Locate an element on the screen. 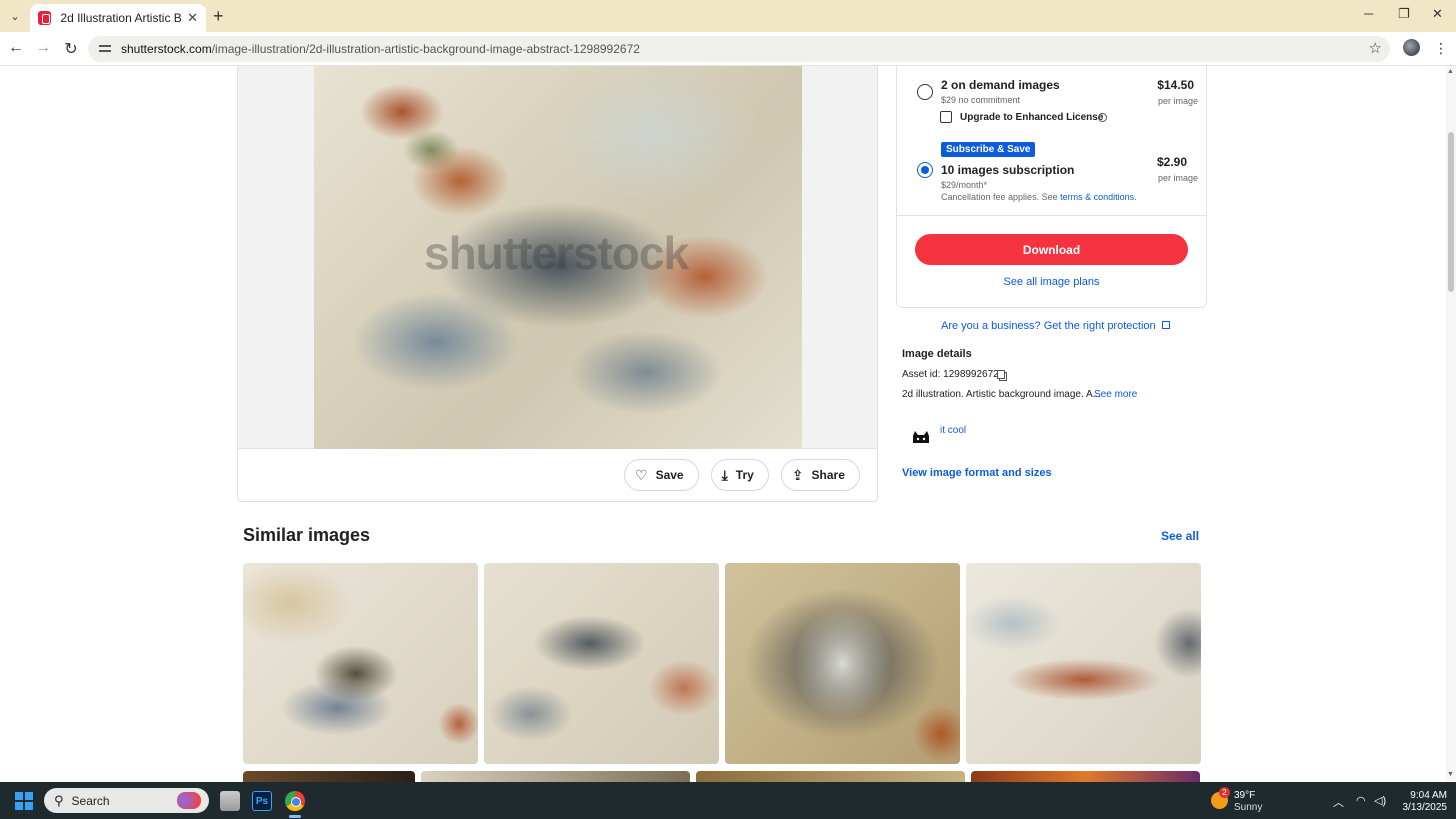 This screenshot has height=819, width=1456. similar-images-title: Similar images is located at coordinates (307, 535).